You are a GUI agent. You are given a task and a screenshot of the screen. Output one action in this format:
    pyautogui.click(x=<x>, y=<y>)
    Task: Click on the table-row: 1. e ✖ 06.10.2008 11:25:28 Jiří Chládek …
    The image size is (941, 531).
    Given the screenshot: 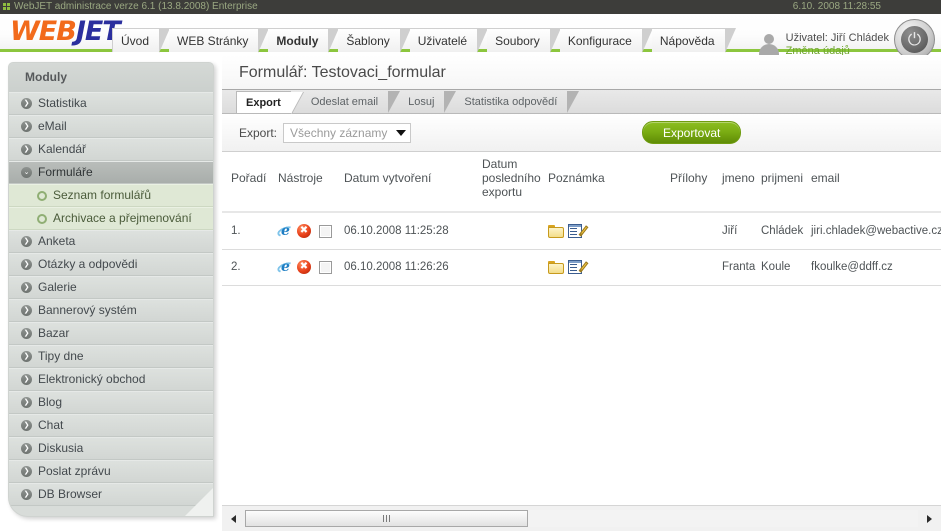 What is the action you would take?
    pyautogui.click(x=581, y=231)
    